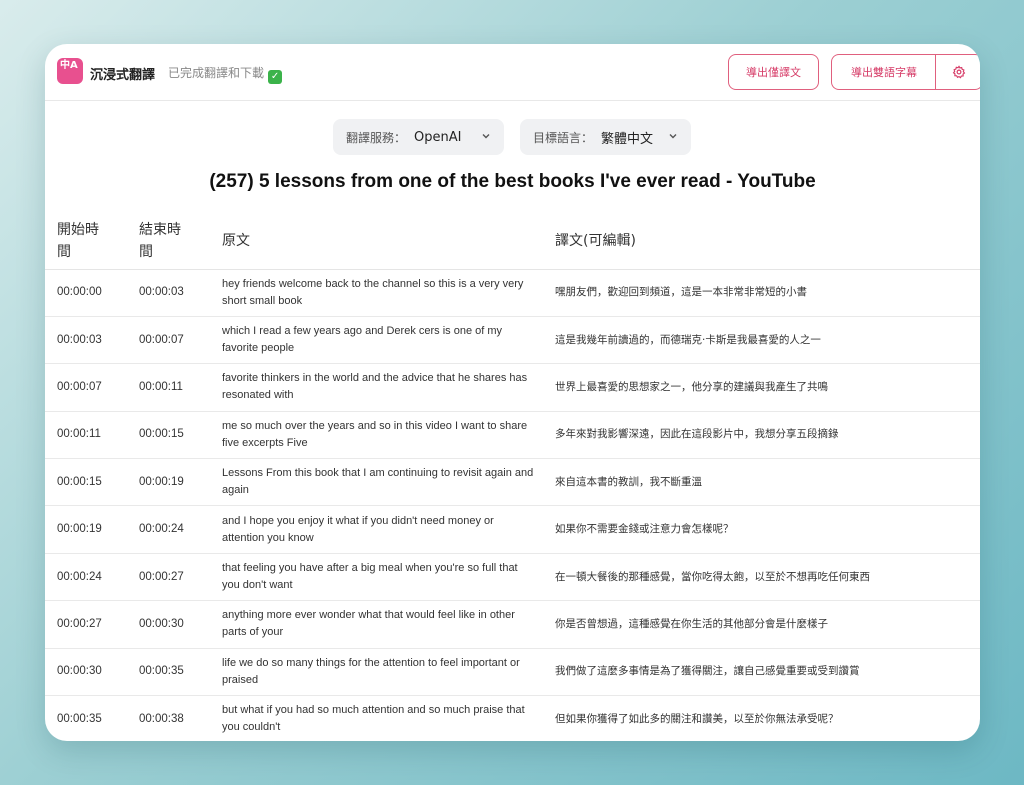  I want to click on translation-cell: 世界上最喜愛的思想家之一，他分享的建議與我產生了共鳴, so click(761, 387).